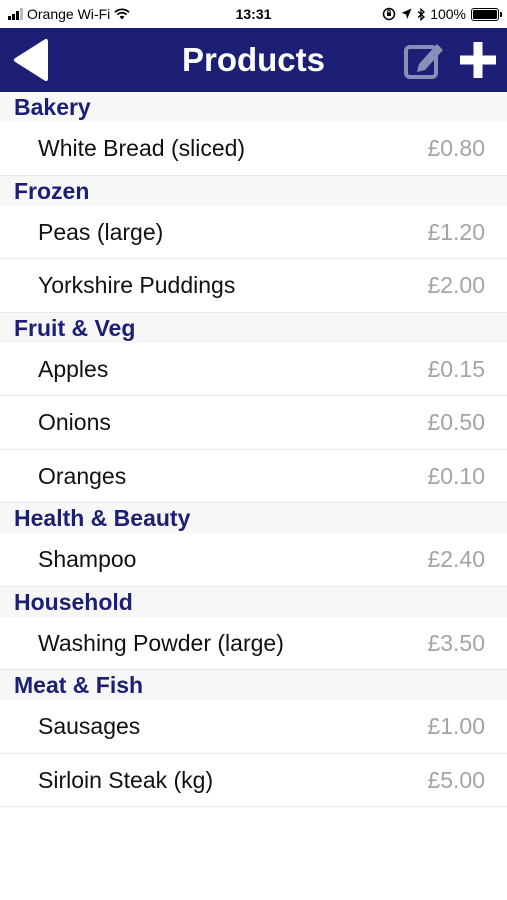 The height and width of the screenshot is (900, 507). Describe the element at coordinates (137, 285) in the screenshot. I see `item-name: Yorkshire Puddings` at that location.